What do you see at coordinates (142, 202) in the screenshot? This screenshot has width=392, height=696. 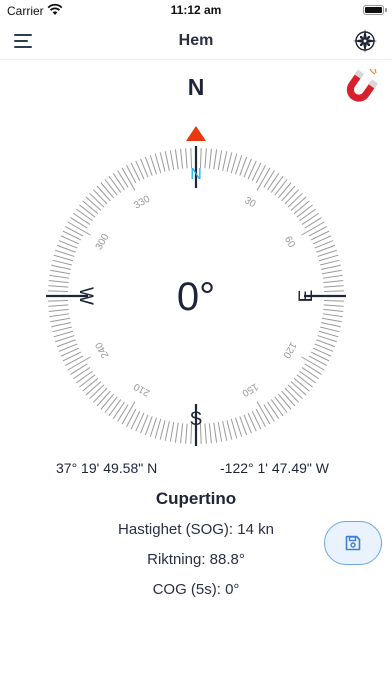 I see `degree-label: 330` at bounding box center [142, 202].